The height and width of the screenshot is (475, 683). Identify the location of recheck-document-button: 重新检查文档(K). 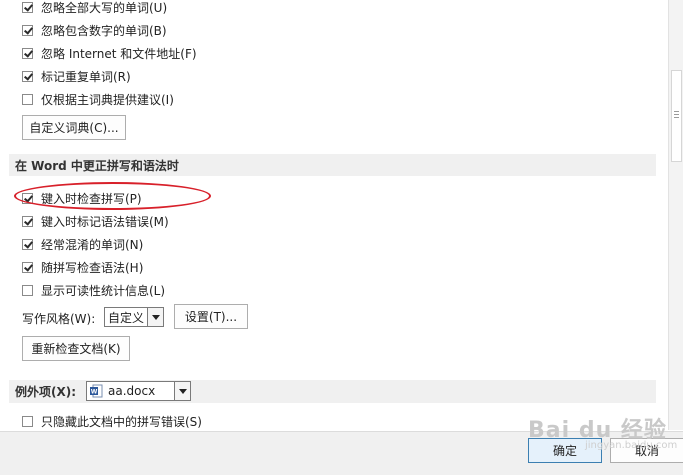
(76, 348).